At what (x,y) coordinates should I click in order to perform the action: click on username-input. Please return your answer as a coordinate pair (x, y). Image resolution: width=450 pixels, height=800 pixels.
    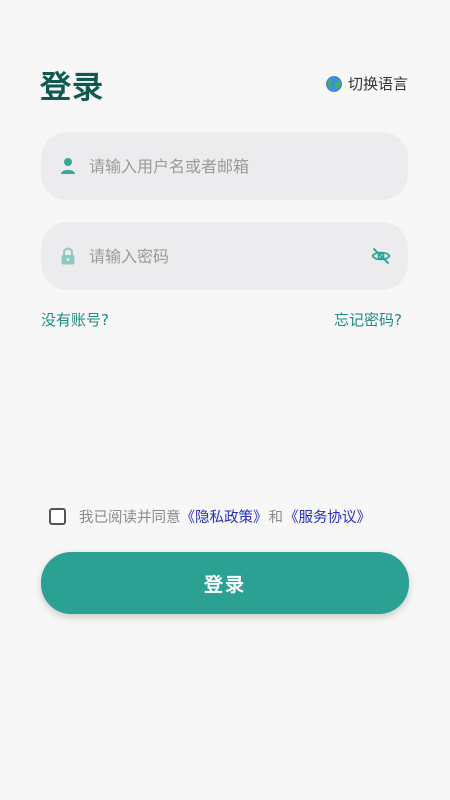
    Looking at the image, I should click on (224, 166).